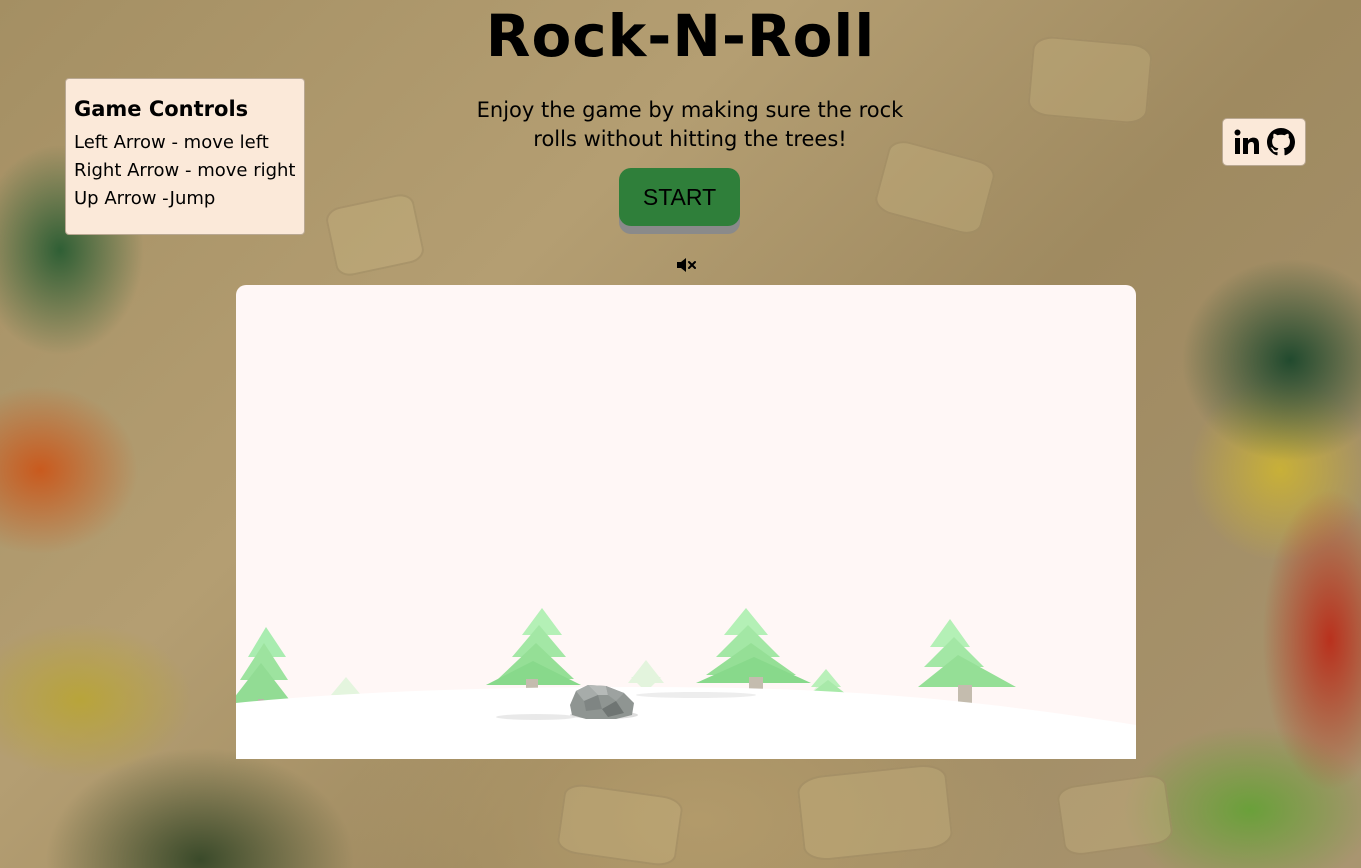  I want to click on controls-heading: Game Controls, so click(161, 109).